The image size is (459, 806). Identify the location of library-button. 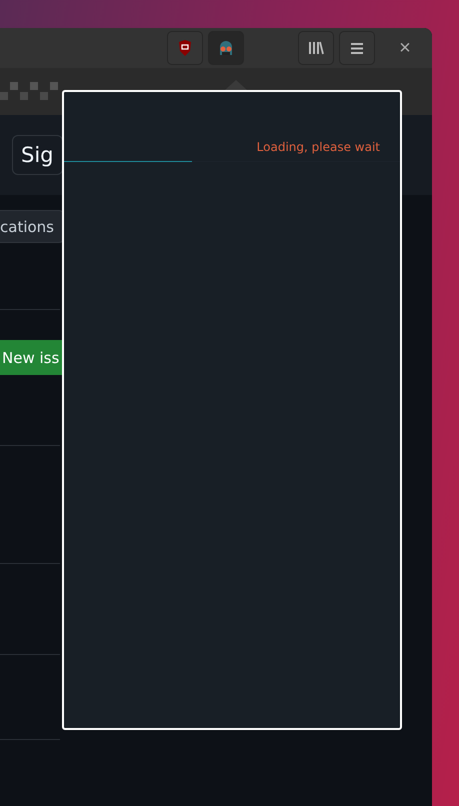
(316, 48).